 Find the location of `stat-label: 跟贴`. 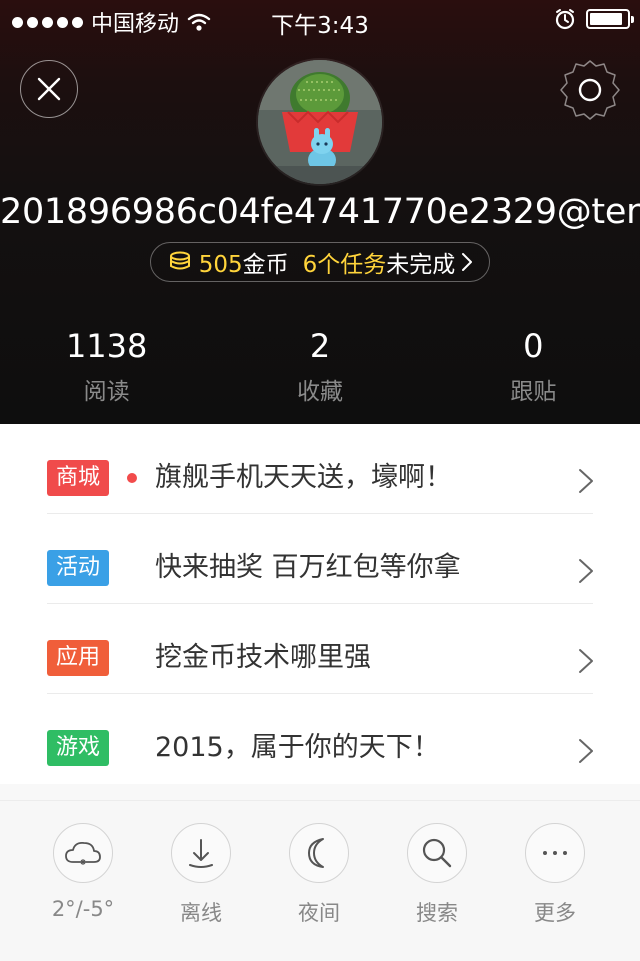

stat-label: 跟贴 is located at coordinates (533, 392).